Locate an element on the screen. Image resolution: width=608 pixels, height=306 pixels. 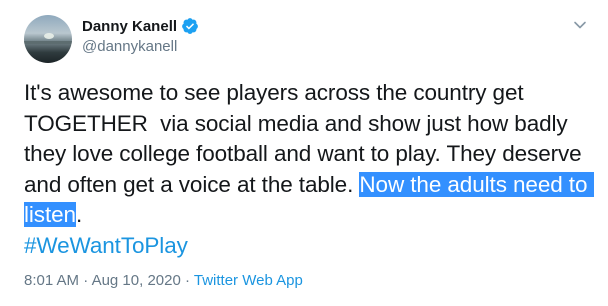
verified-badge-icon is located at coordinates (190, 26).